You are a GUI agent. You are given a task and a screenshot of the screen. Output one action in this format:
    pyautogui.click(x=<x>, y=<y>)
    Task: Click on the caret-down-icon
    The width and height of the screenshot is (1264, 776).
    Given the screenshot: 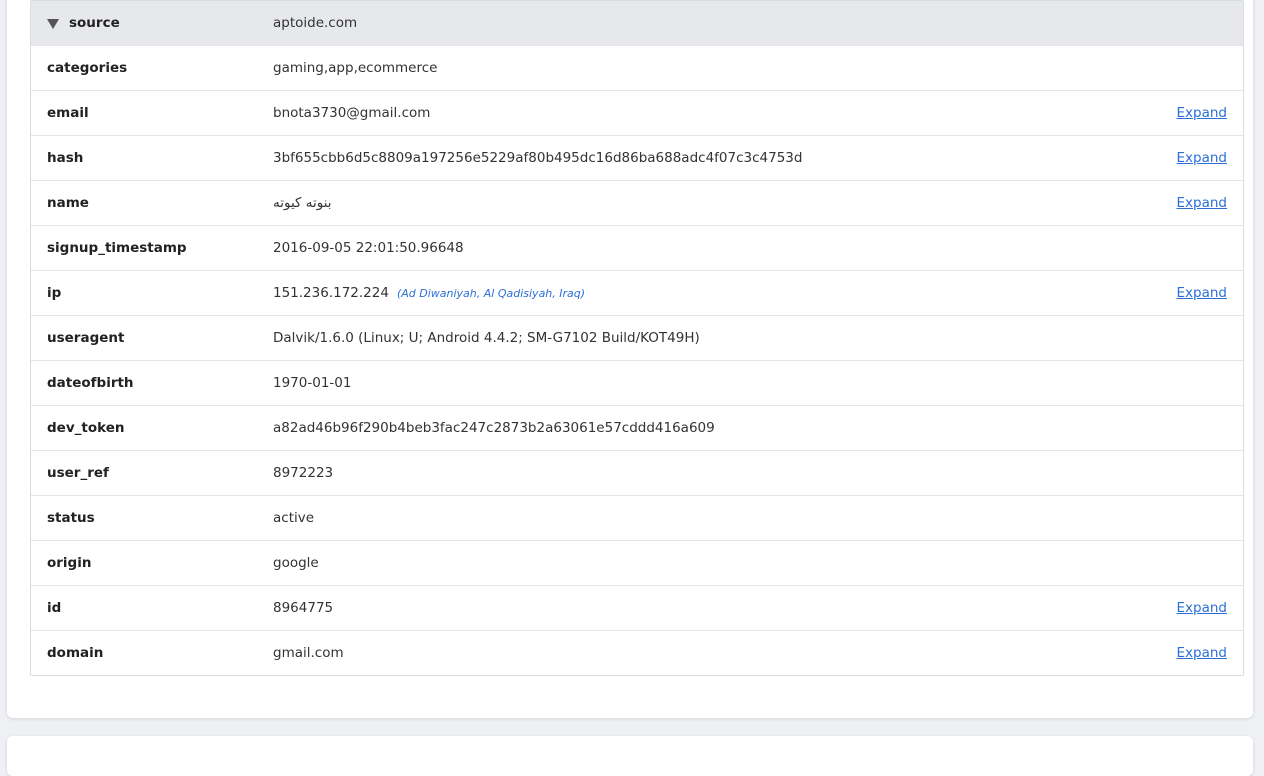 What is the action you would take?
    pyautogui.click(x=53, y=23)
    